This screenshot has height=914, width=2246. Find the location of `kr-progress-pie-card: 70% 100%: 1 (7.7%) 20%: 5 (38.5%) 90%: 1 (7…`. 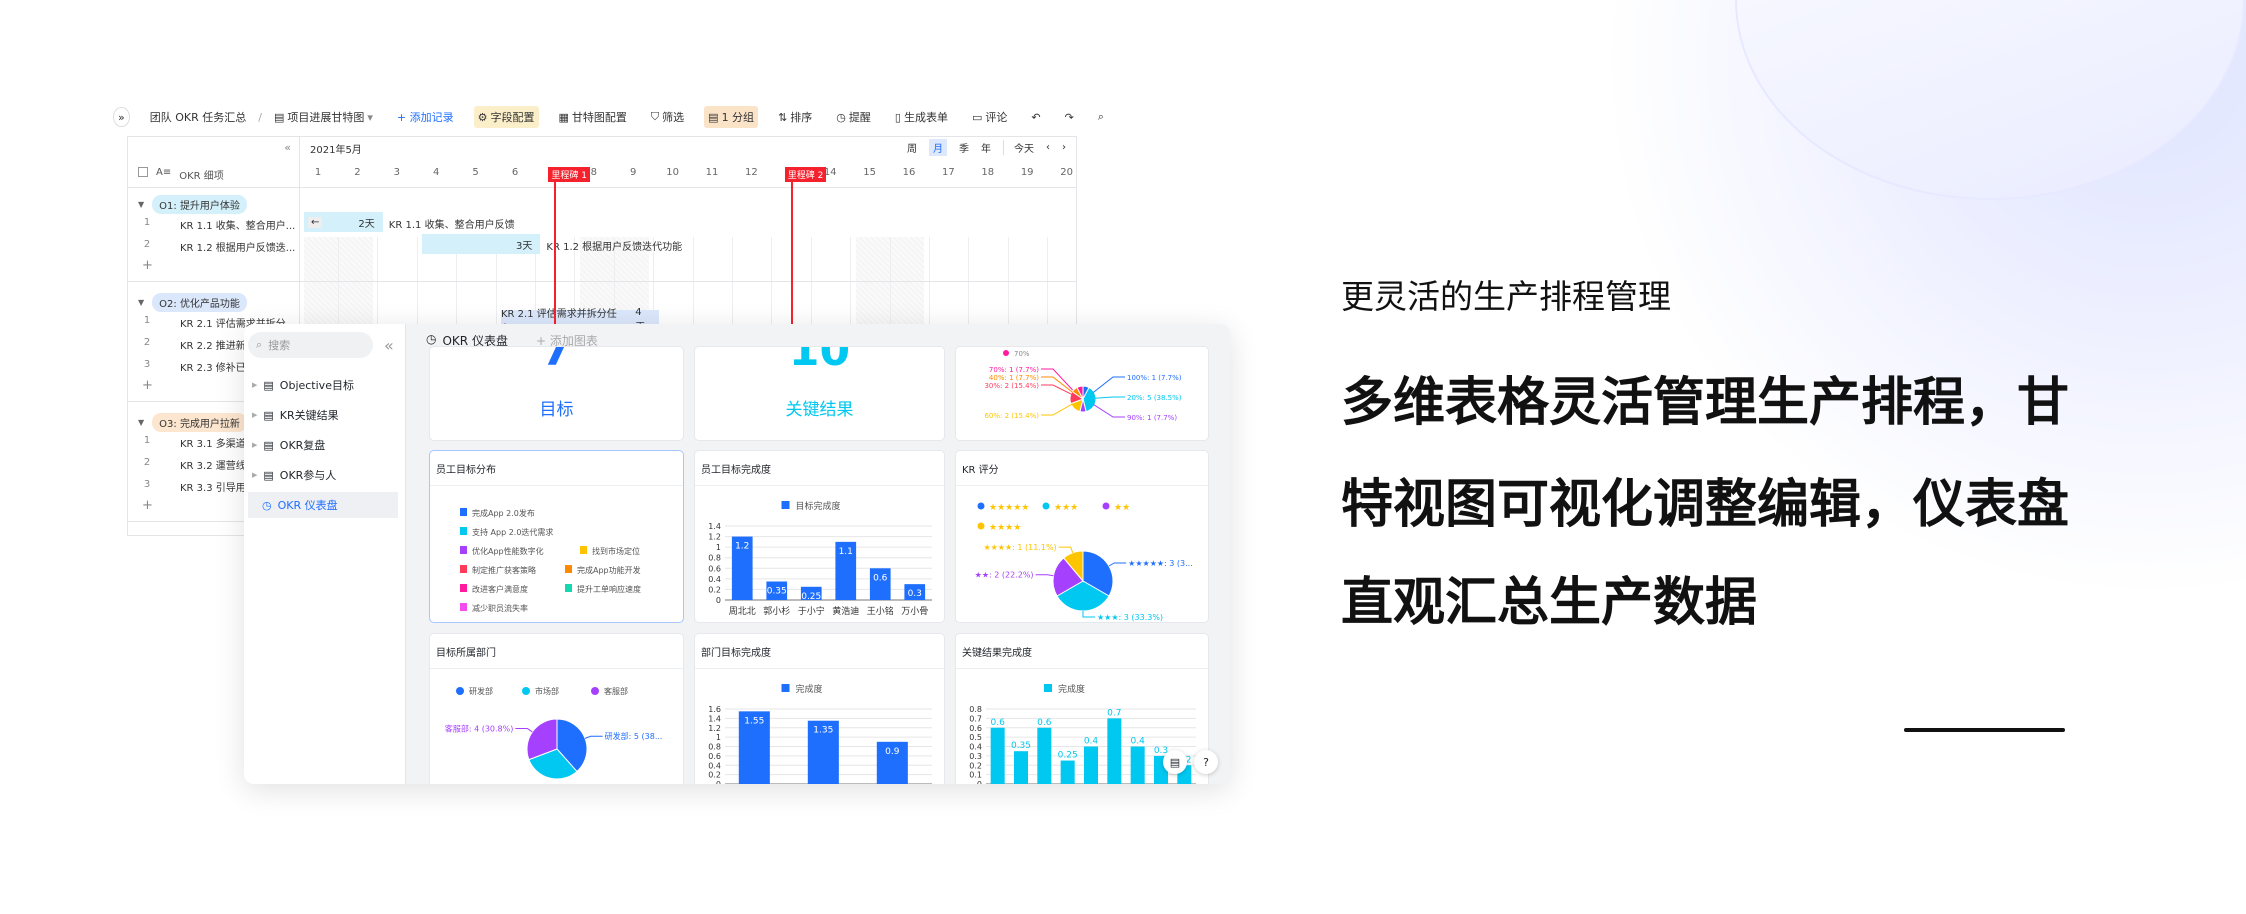

kr-progress-pie-card: 70% 100%: 1 (7.7%) 20%: 5 (38.5%) 90%: 1 (7… is located at coordinates (1082, 393).